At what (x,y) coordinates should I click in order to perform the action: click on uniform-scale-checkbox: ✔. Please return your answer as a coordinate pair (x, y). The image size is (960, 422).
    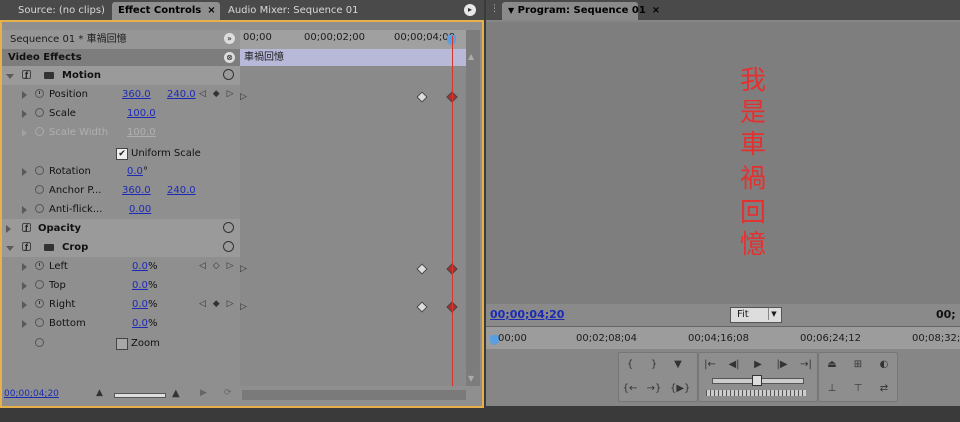
    Looking at the image, I should click on (122, 154).